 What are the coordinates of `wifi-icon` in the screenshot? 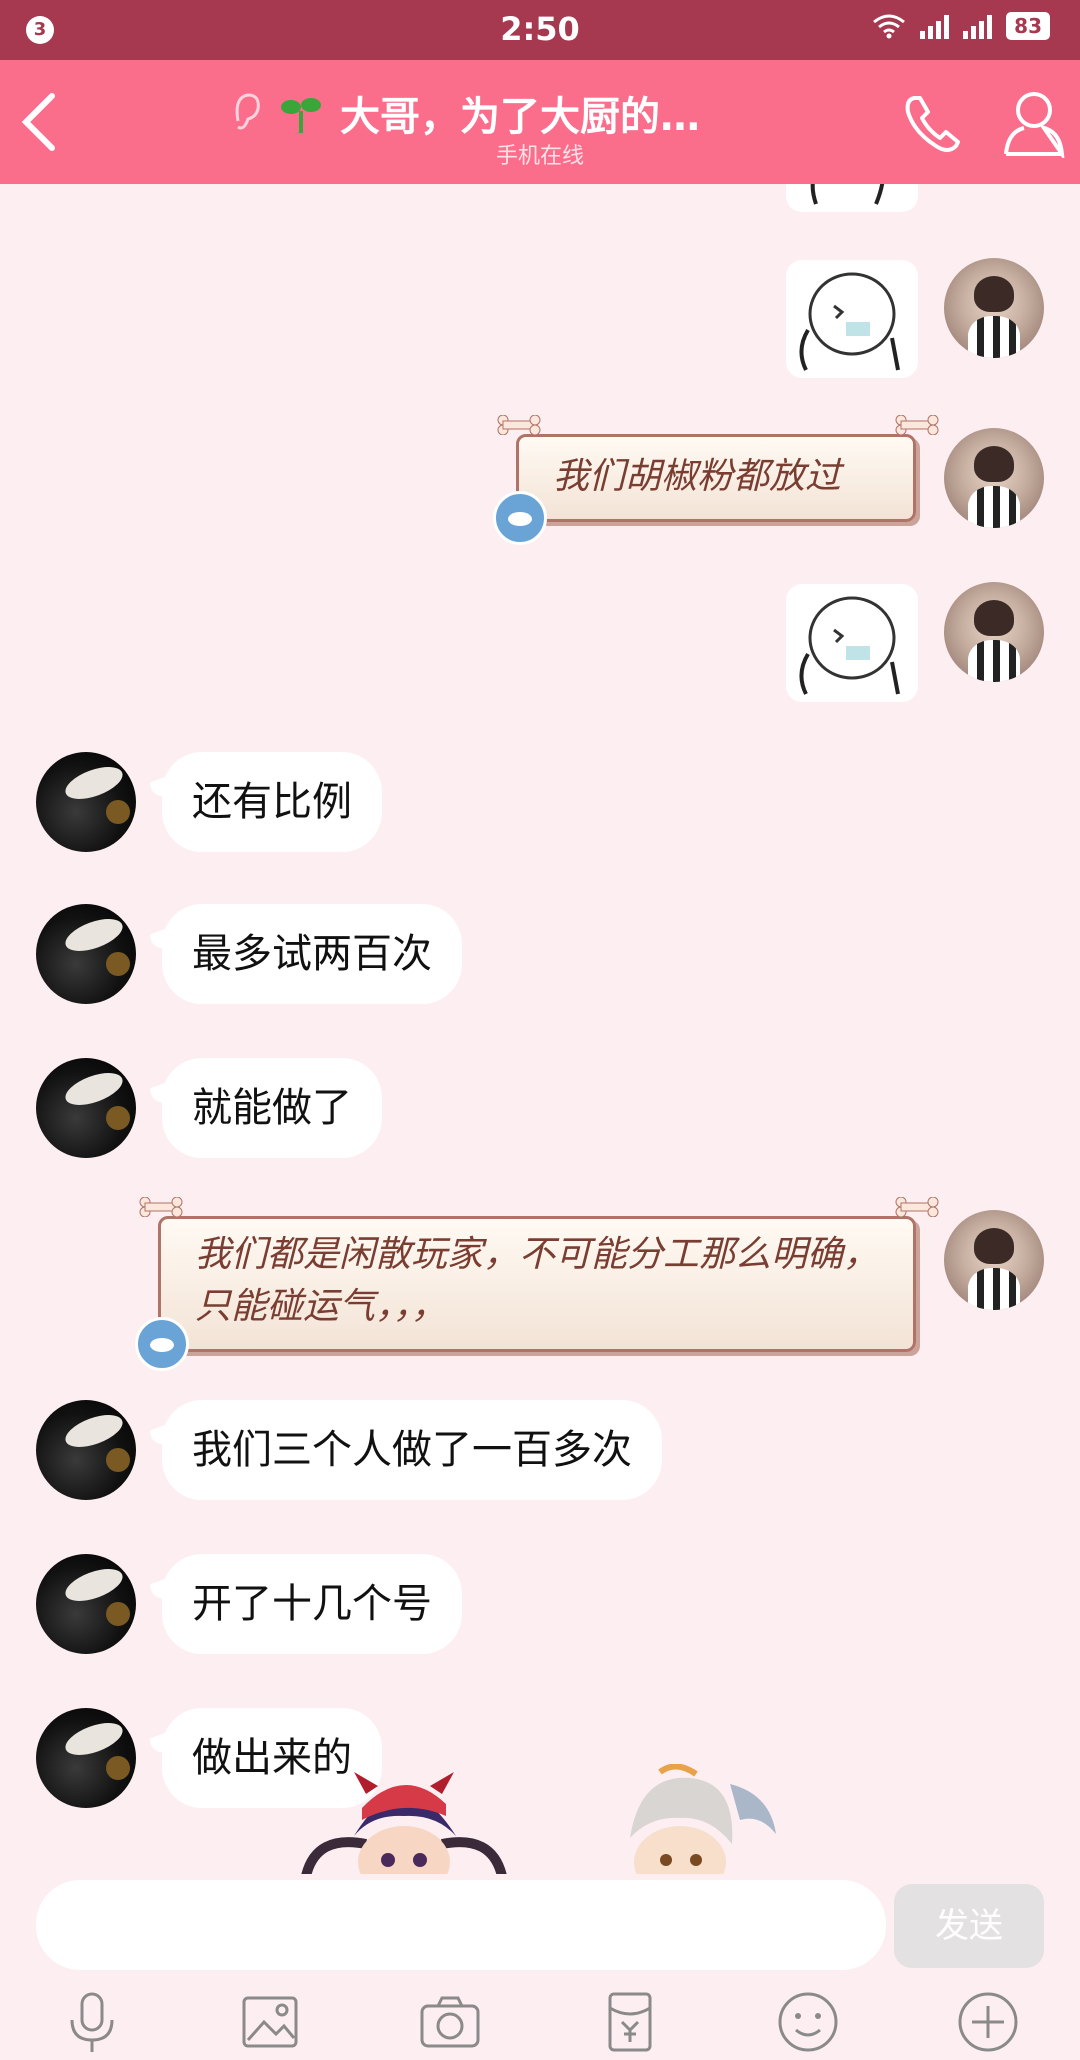 It's located at (889, 26).